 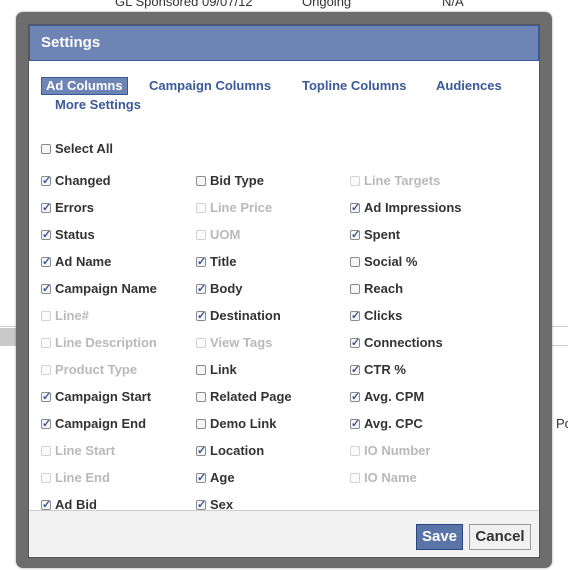 I want to click on checkbox-label: Line End, so click(x=82, y=477).